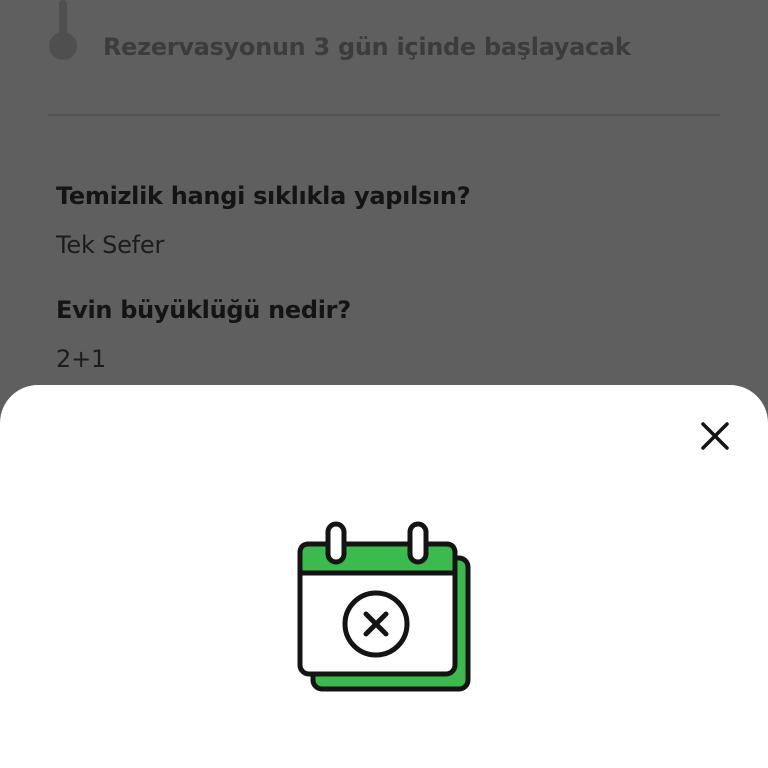  Describe the element at coordinates (110, 245) in the screenshot. I see `frequency-answer: Tek Sefer` at that location.